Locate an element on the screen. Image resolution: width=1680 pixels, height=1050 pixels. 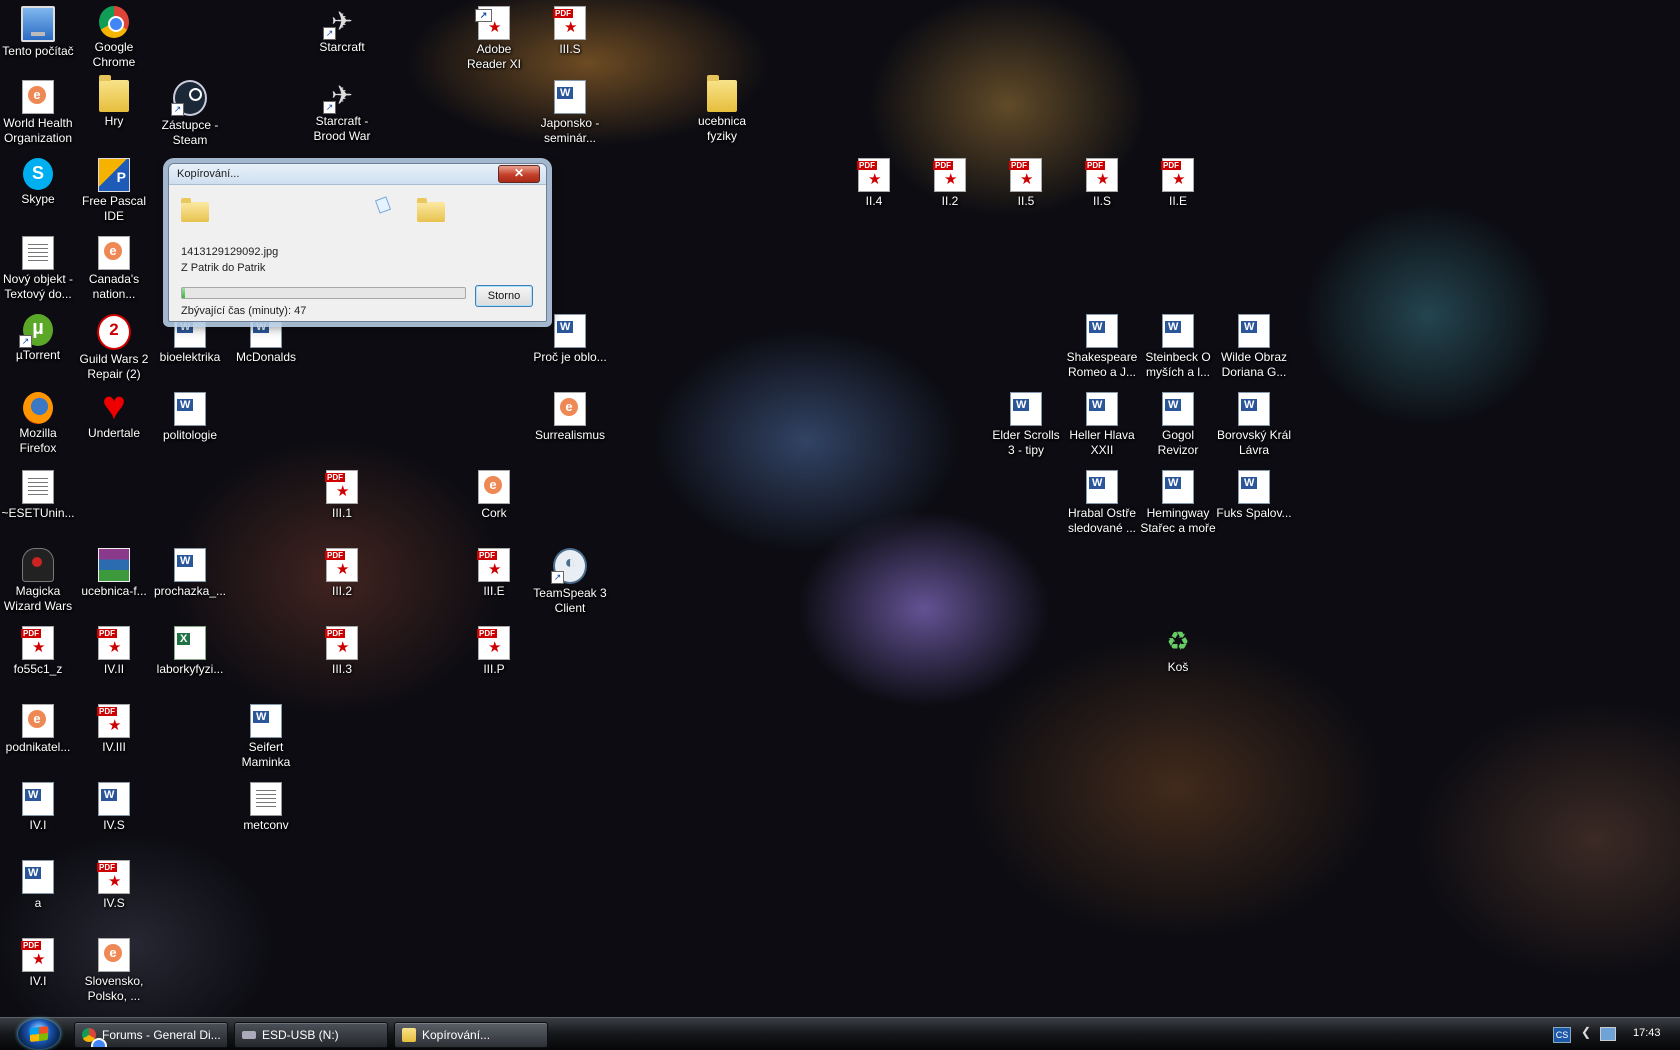
chevron-left-icon: ❮ is located at coordinates (1586, 1032).